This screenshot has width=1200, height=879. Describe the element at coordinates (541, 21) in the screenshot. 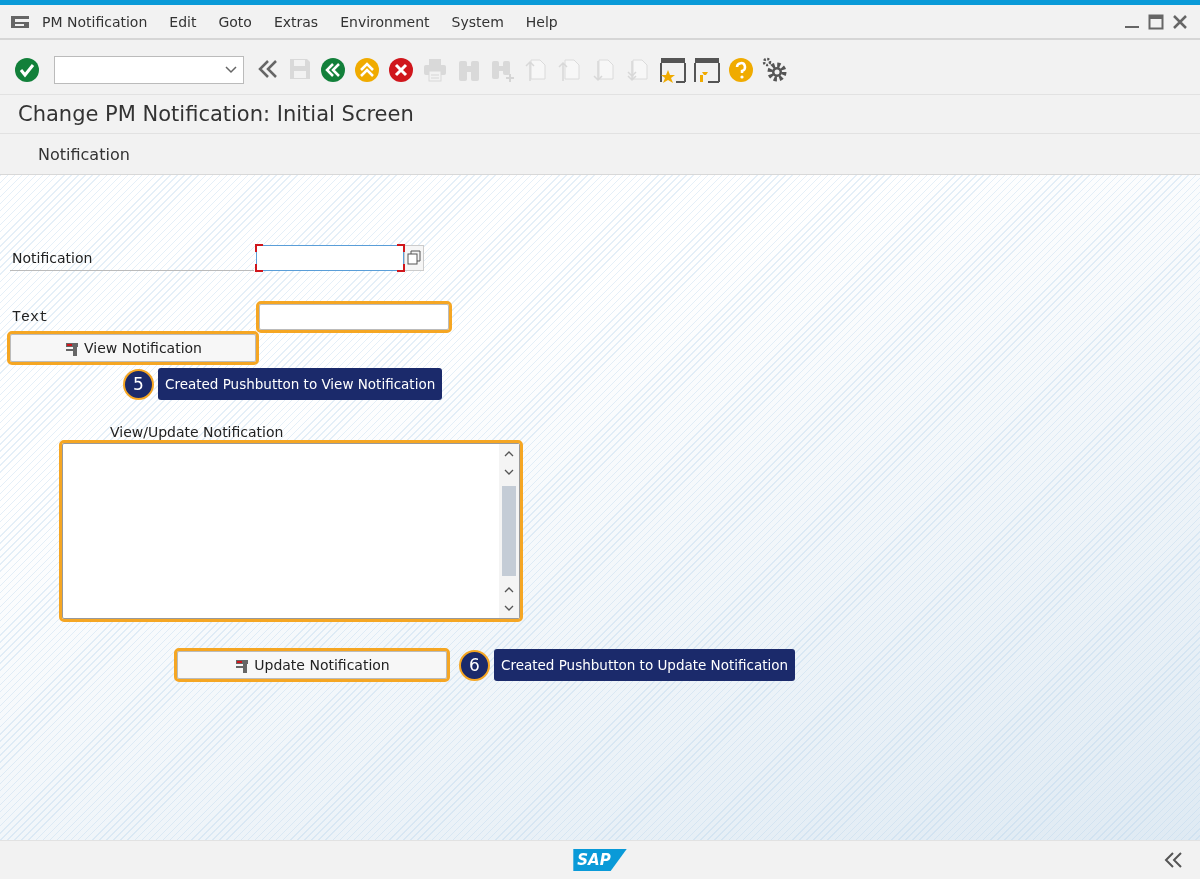

I see `menu-item: Help` at that location.